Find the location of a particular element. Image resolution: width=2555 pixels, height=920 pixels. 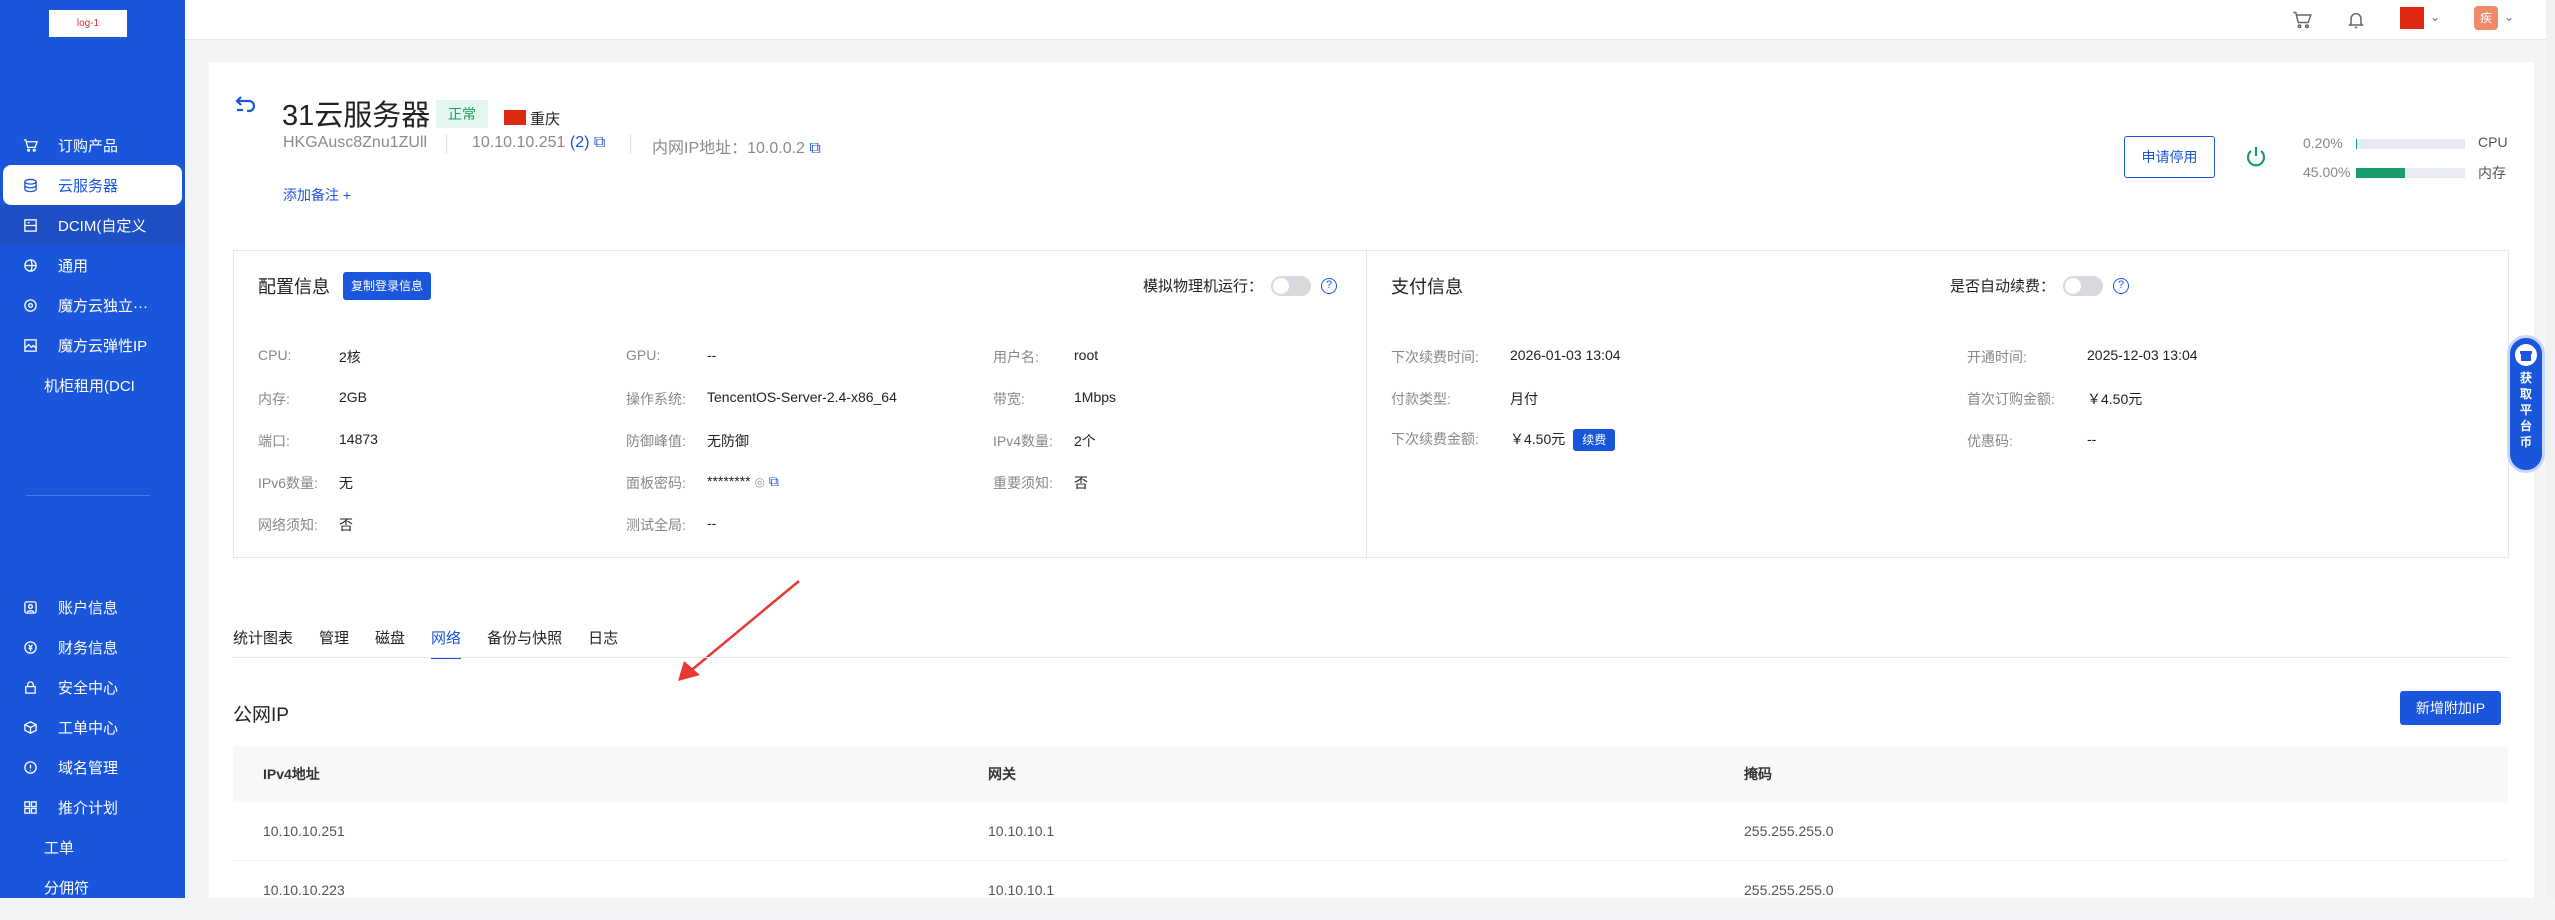

sidebar-nav-account: 账户信息 财务信息 安全中心 工单中心 域名管理 推介计划 工单 分佣符 is located at coordinates (92, 747).